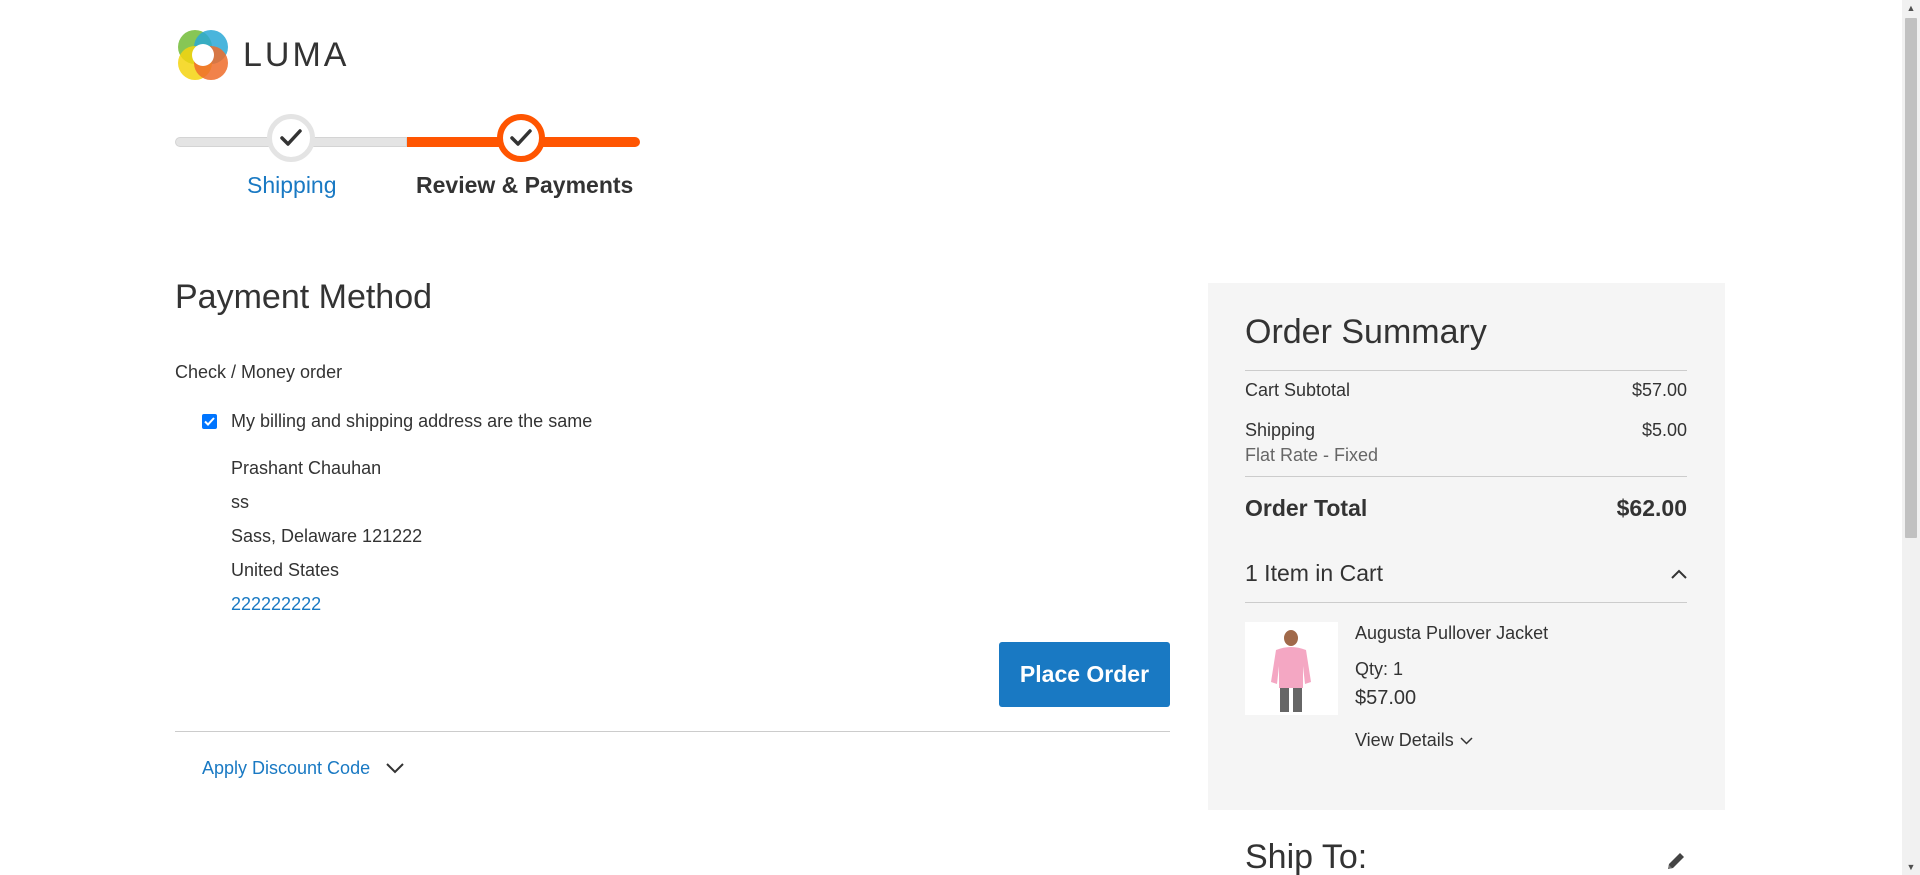 The height and width of the screenshot is (875, 1920). Describe the element at coordinates (1676, 862) in the screenshot. I see `pencil-edit-icon` at that location.